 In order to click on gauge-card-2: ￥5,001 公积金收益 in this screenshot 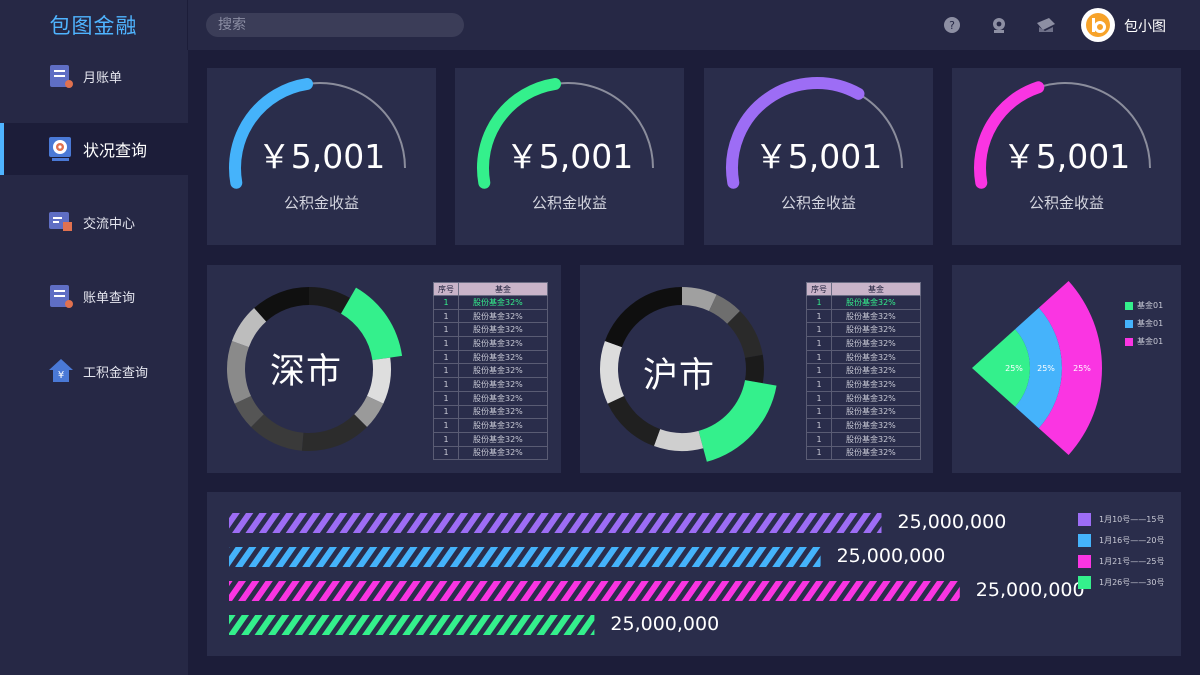, I will do `click(569, 156)`.